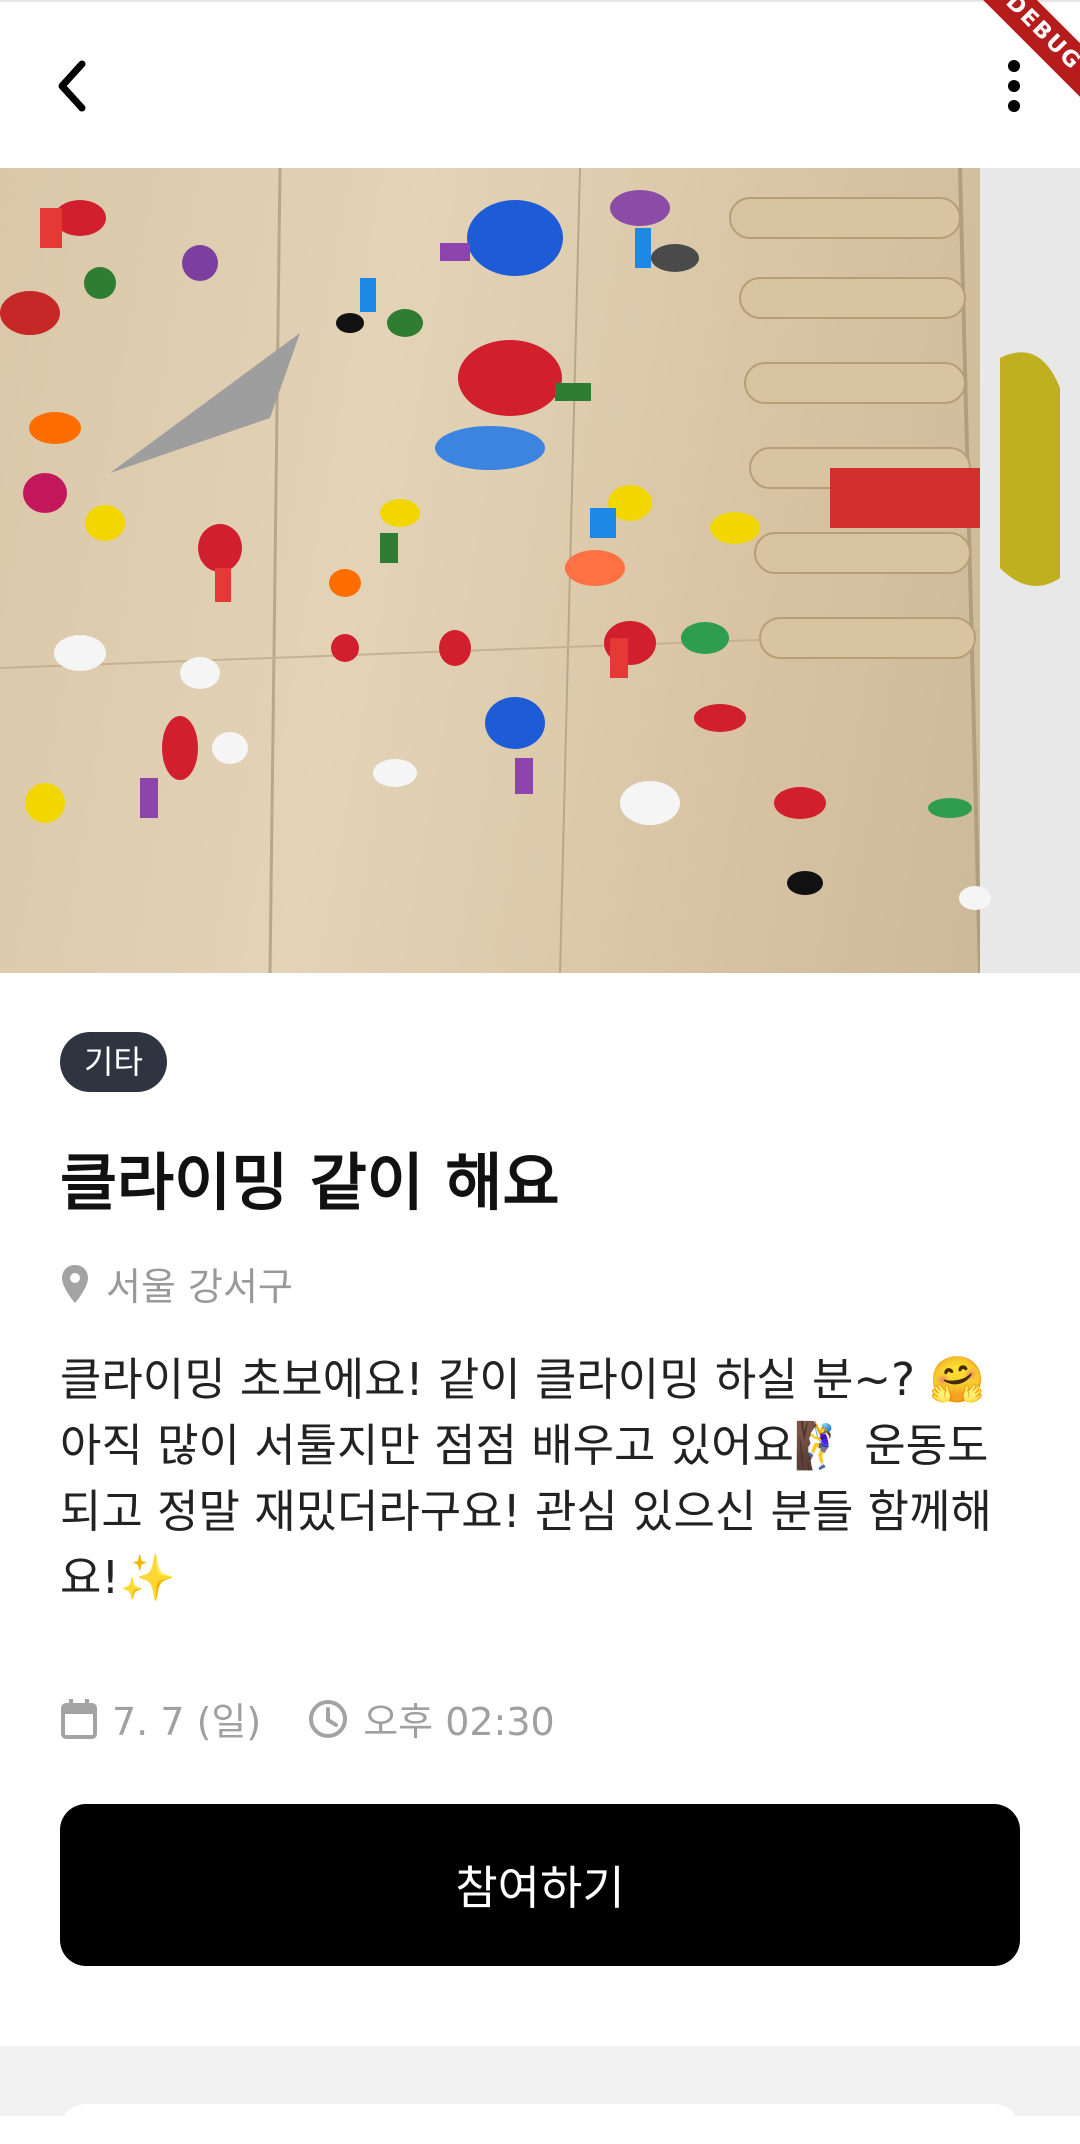 Image resolution: width=1080 pixels, height=2144 pixels. What do you see at coordinates (540, 2124) in the screenshot?
I see `comments-card` at bounding box center [540, 2124].